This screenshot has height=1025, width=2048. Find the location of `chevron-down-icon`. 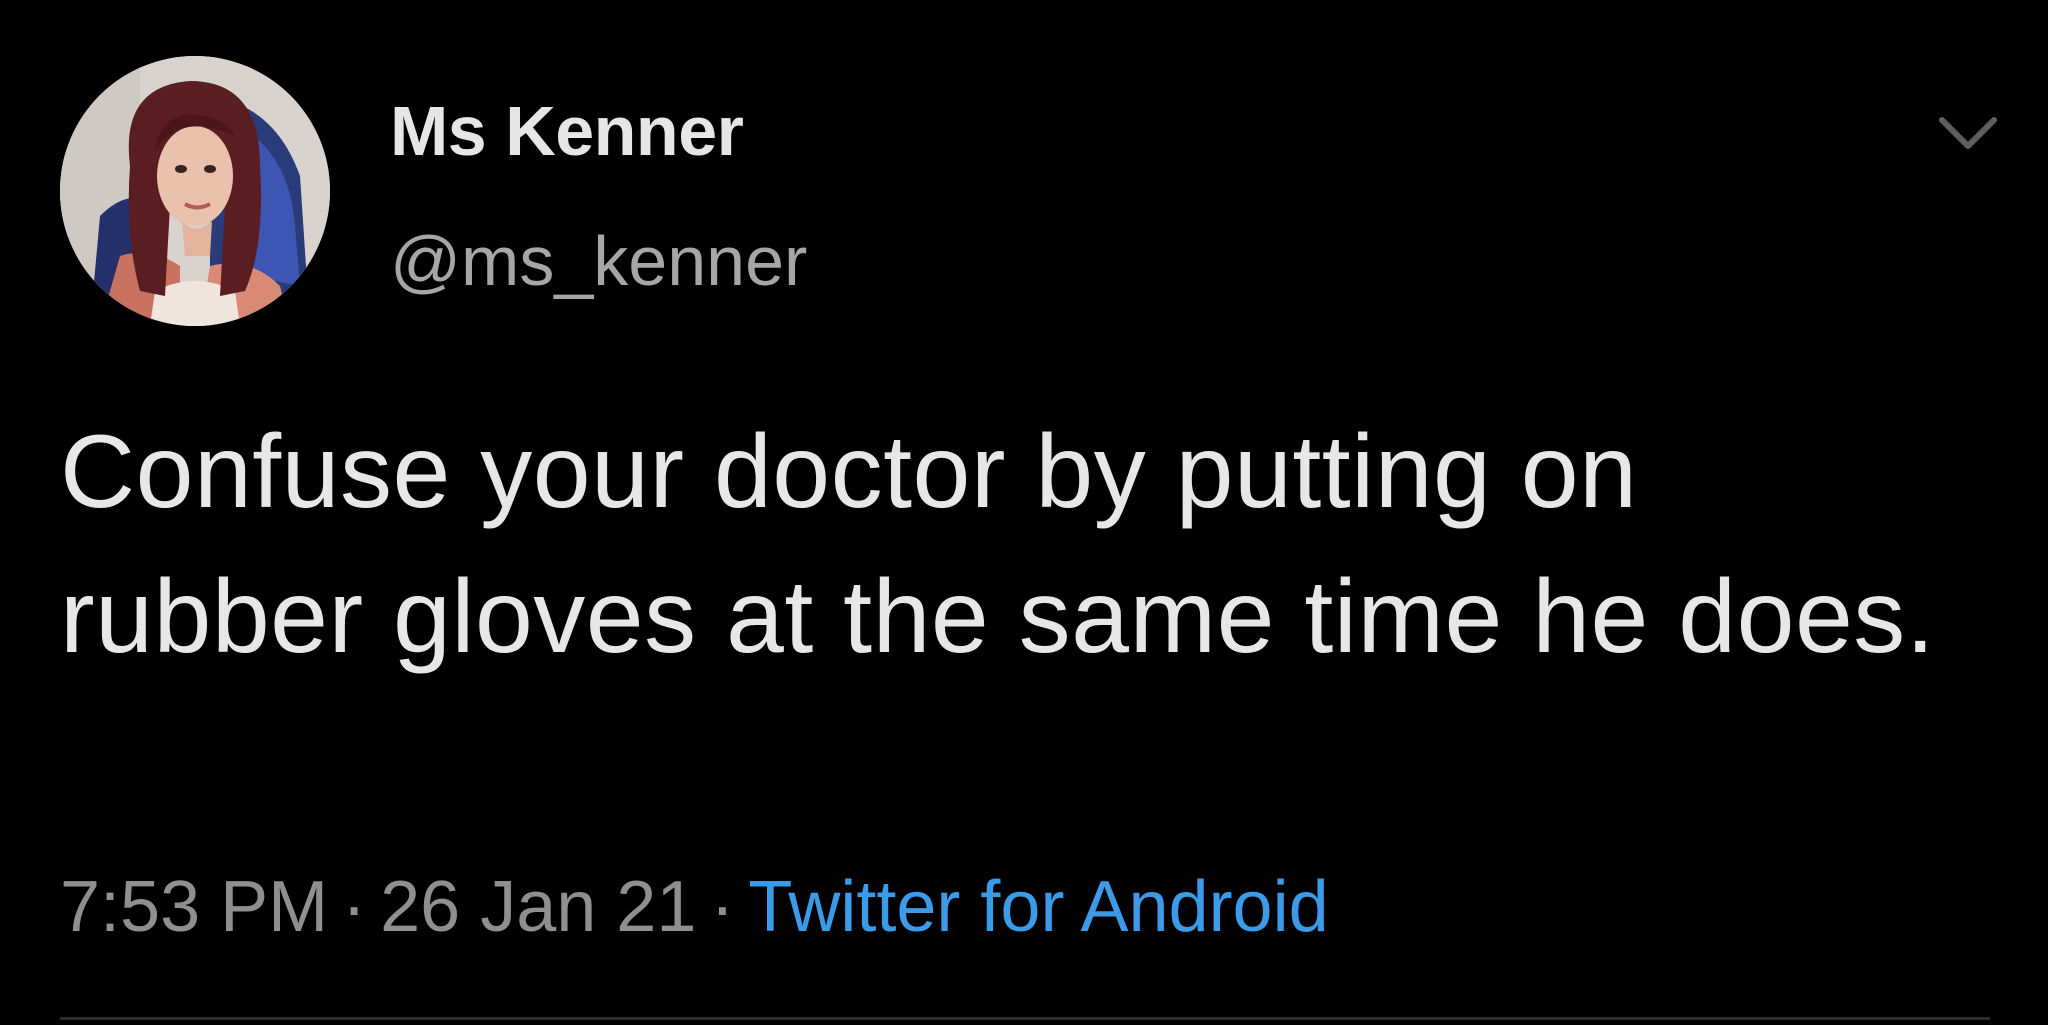

chevron-down-icon is located at coordinates (1968, 133).